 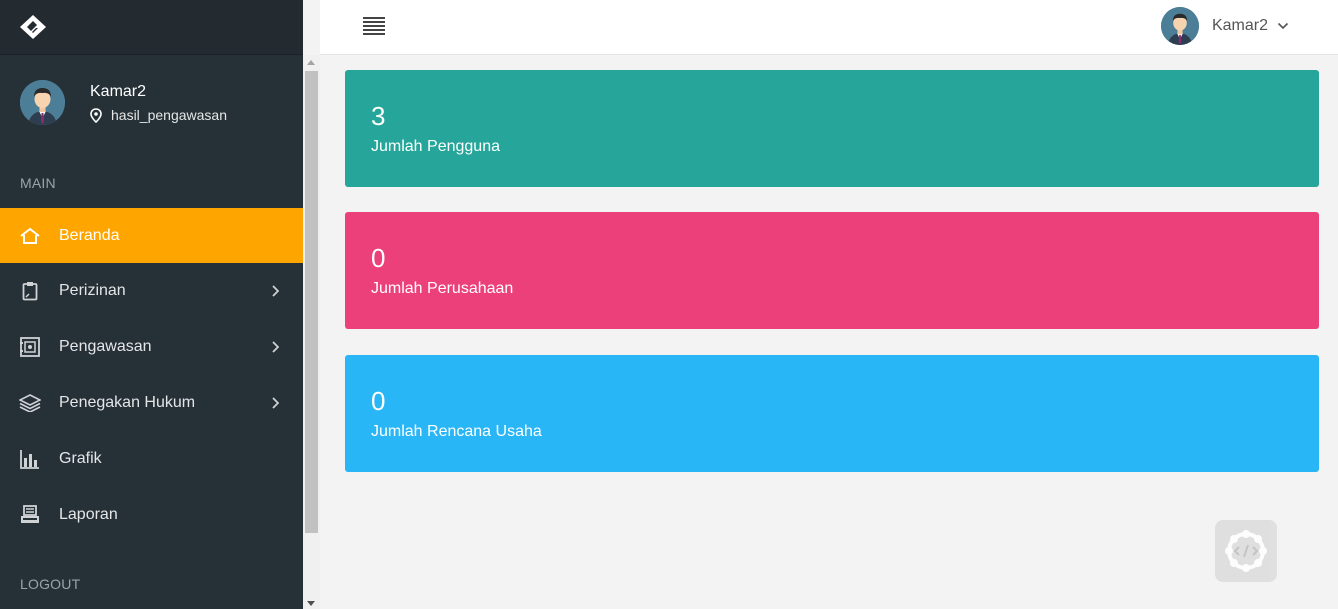 What do you see at coordinates (118, 91) in the screenshot?
I see `sidebar-user-name: Kamar2` at bounding box center [118, 91].